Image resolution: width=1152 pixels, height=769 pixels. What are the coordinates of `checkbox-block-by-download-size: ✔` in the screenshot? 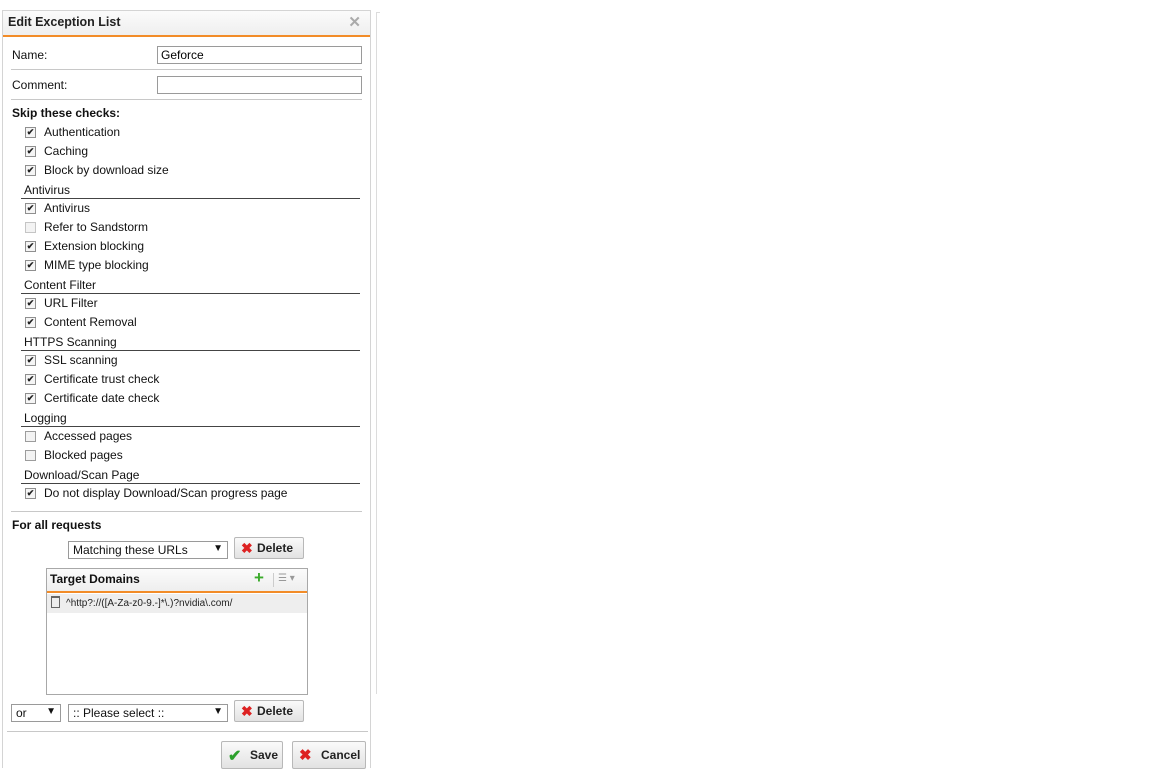 It's located at (30, 170).